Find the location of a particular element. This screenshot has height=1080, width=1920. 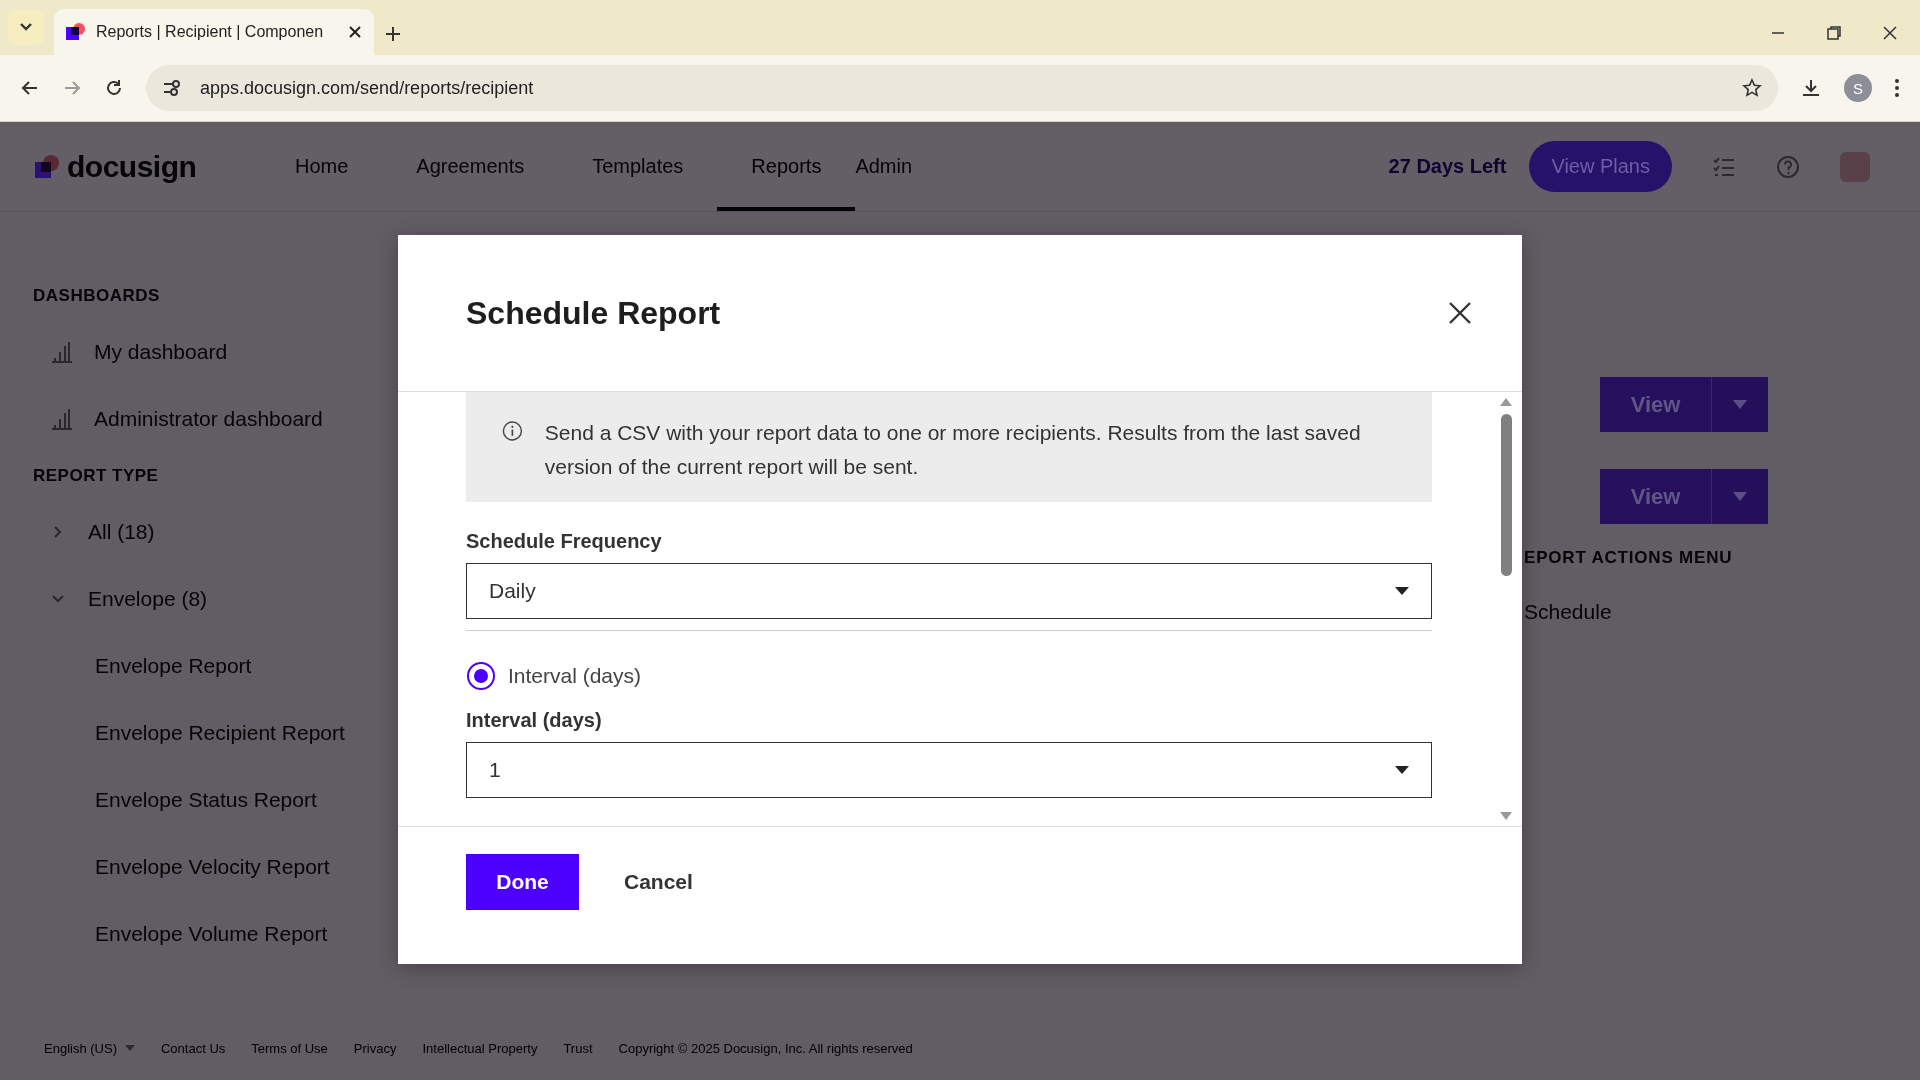

dashboard-link: Administrator dashboard is located at coordinates (208, 418).